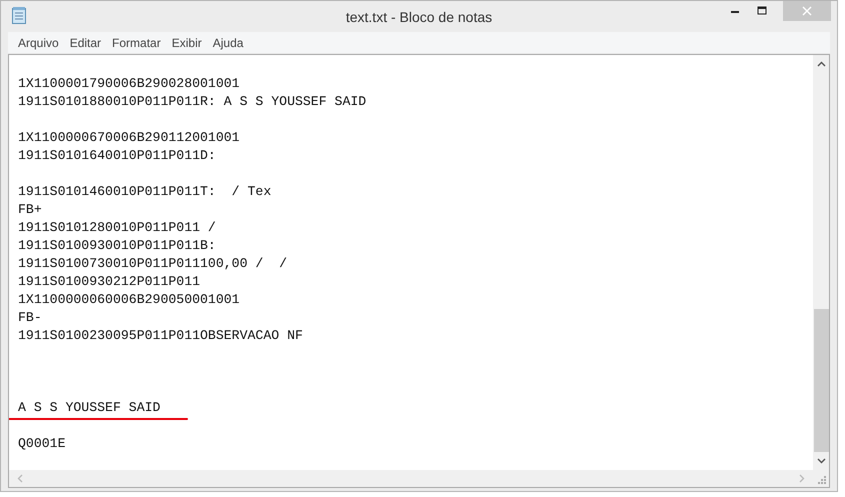  I want to click on menu-item: Exibir, so click(186, 43).